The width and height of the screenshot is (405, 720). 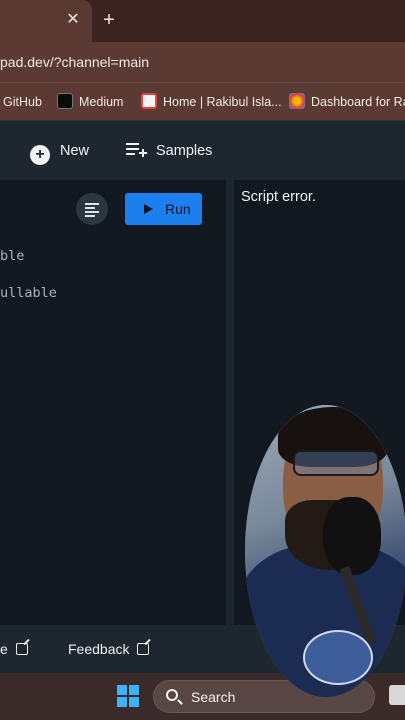 I want to click on bookmark-medium: Medium, so click(x=90, y=102).